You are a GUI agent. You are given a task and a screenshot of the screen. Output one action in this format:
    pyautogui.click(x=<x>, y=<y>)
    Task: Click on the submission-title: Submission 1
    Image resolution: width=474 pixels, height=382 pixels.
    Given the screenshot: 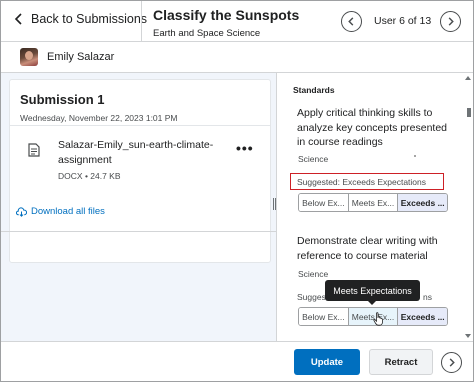 What is the action you would take?
    pyautogui.click(x=62, y=99)
    